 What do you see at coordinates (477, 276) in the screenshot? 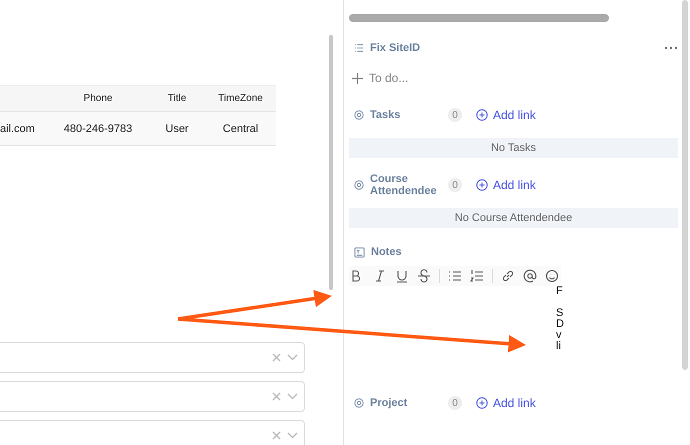
I see `numbered-list-icon` at bounding box center [477, 276].